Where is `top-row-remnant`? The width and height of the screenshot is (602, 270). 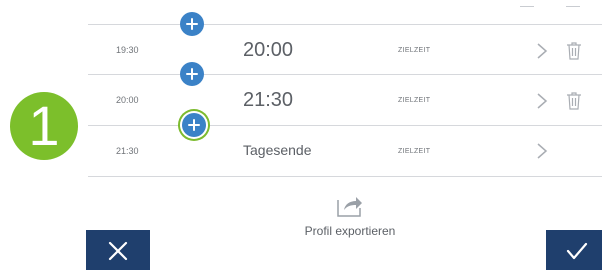
top-row-remnant is located at coordinates (550, 5).